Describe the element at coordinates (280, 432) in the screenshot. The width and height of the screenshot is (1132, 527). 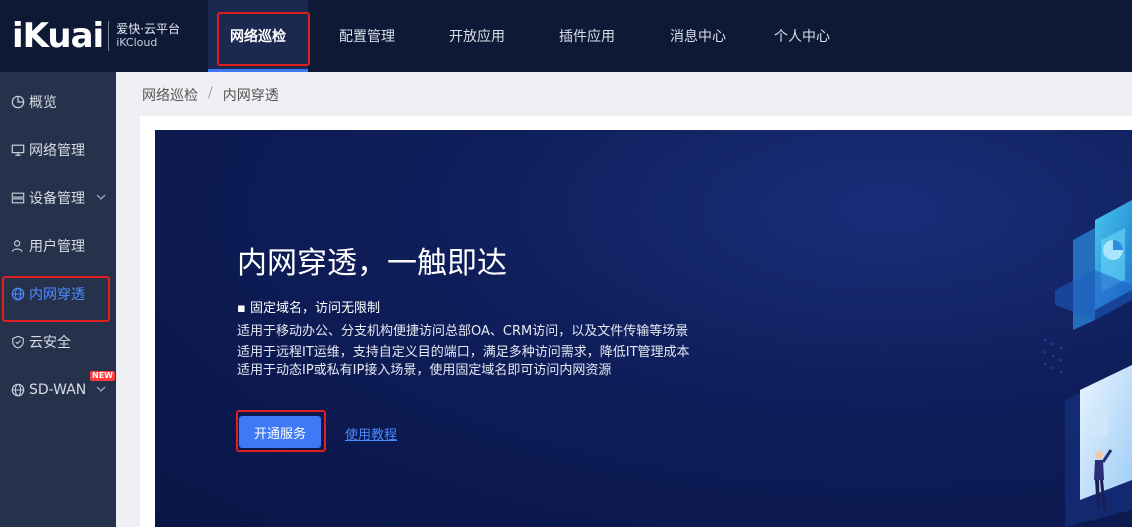
I see `activate-service-button: 开通服务` at that location.